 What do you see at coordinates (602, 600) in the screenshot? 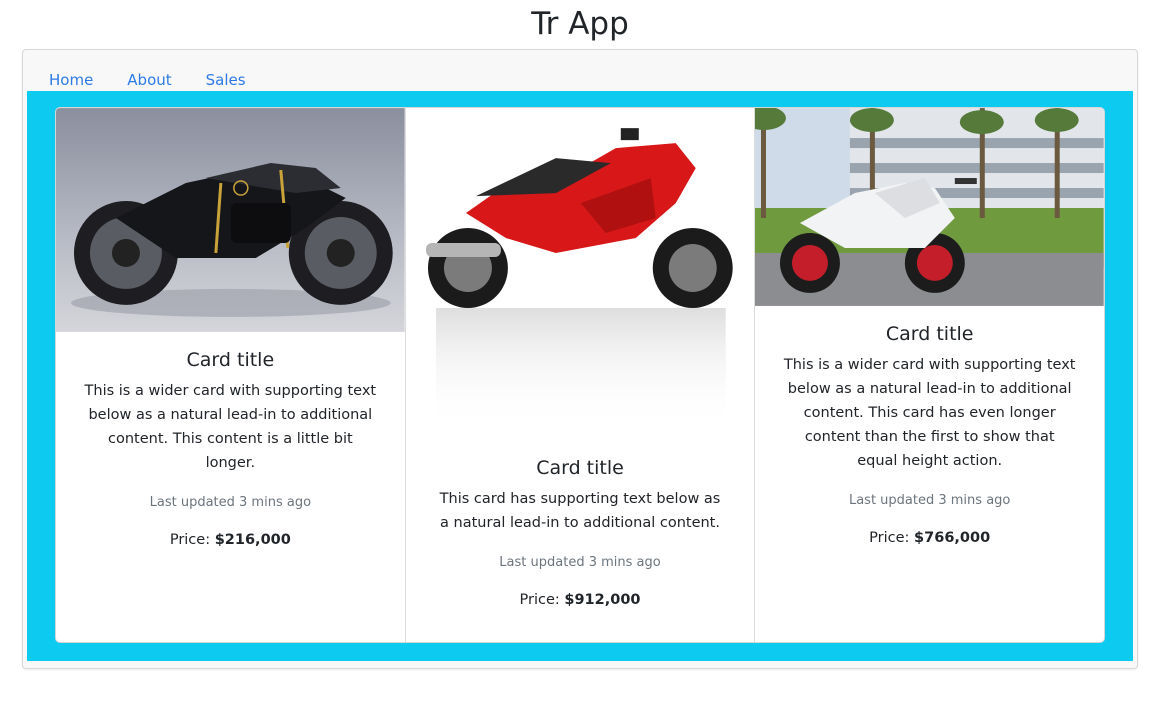
I see `price-value: $912,000` at bounding box center [602, 600].